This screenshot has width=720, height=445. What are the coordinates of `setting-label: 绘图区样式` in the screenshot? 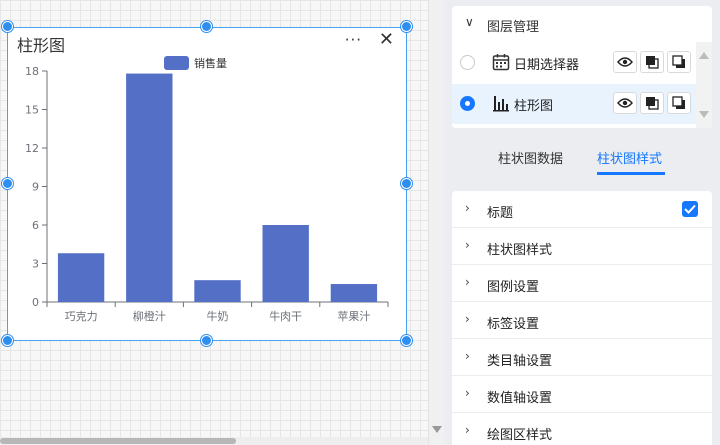 It's located at (520, 435).